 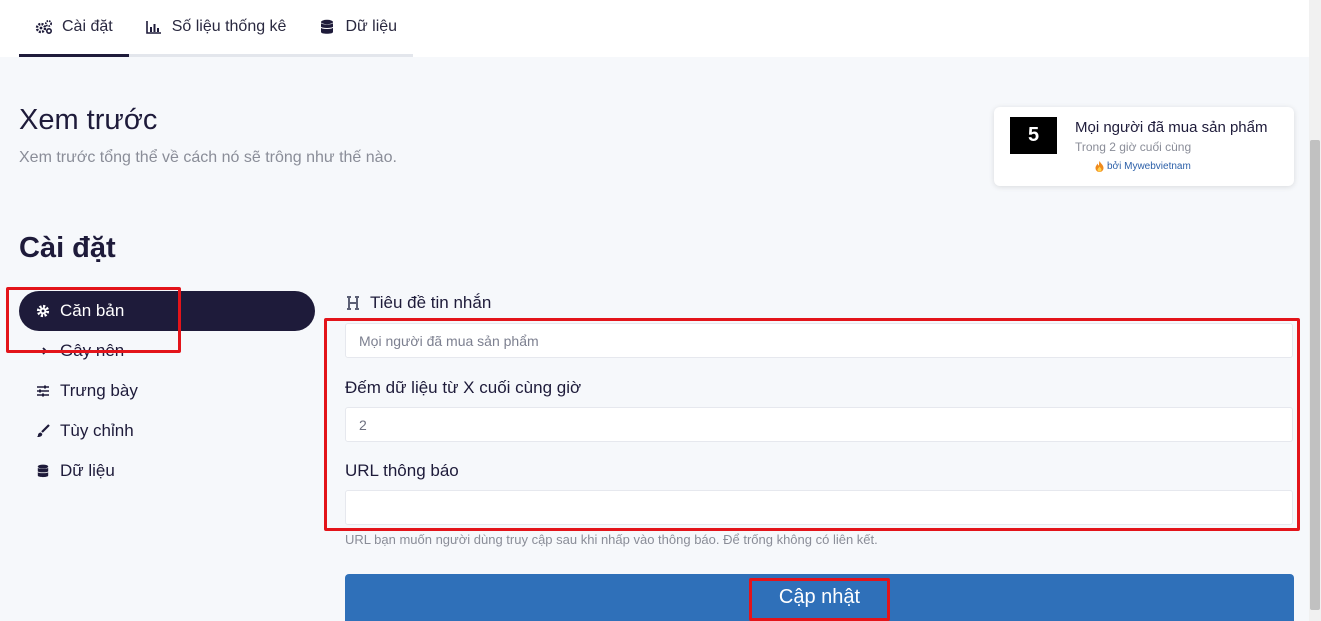 I want to click on side-item-label: Căn bản, so click(x=92, y=310).